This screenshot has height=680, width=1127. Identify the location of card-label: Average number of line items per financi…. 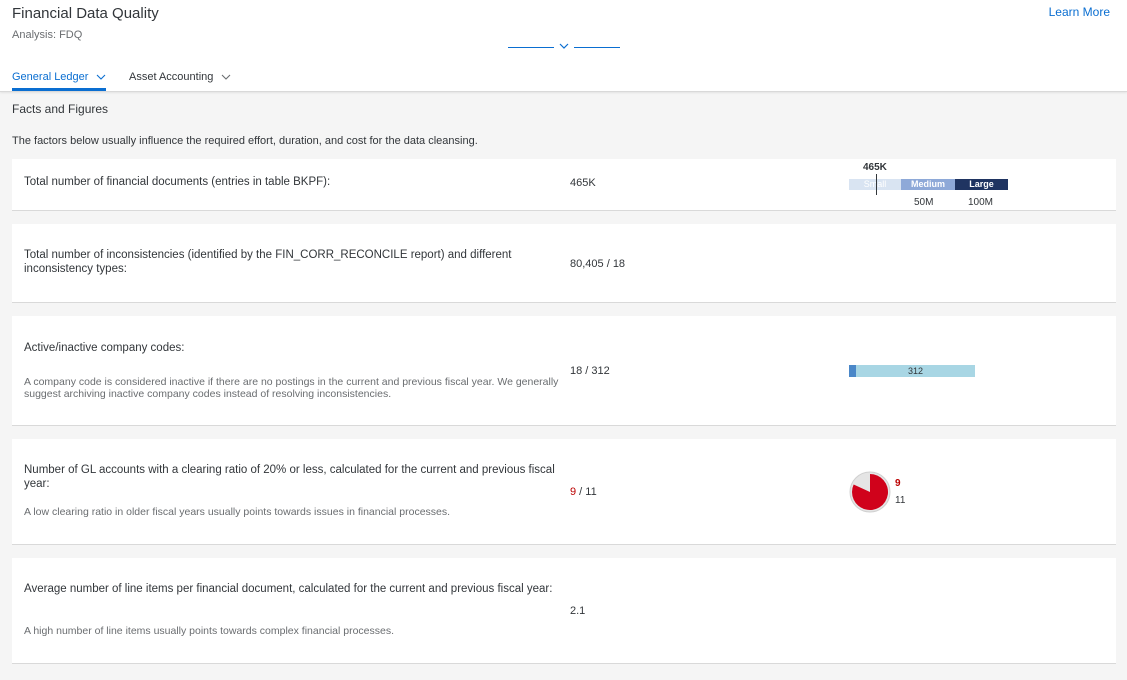
(288, 589).